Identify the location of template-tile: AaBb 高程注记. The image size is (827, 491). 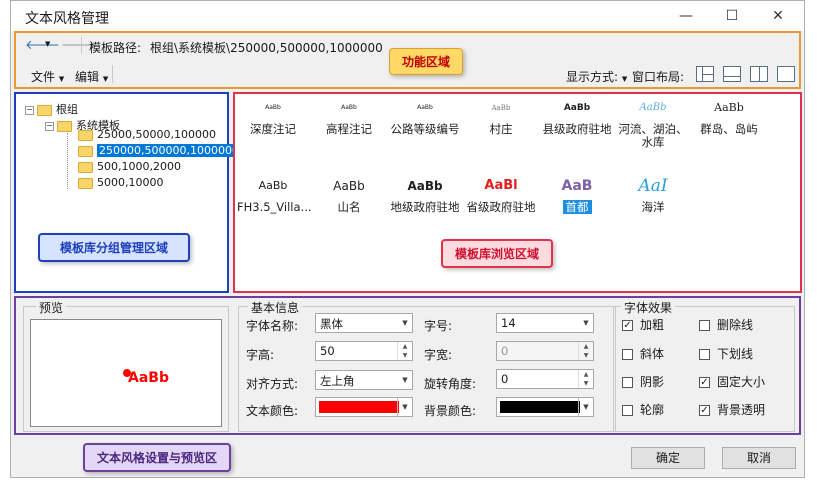
(349, 117).